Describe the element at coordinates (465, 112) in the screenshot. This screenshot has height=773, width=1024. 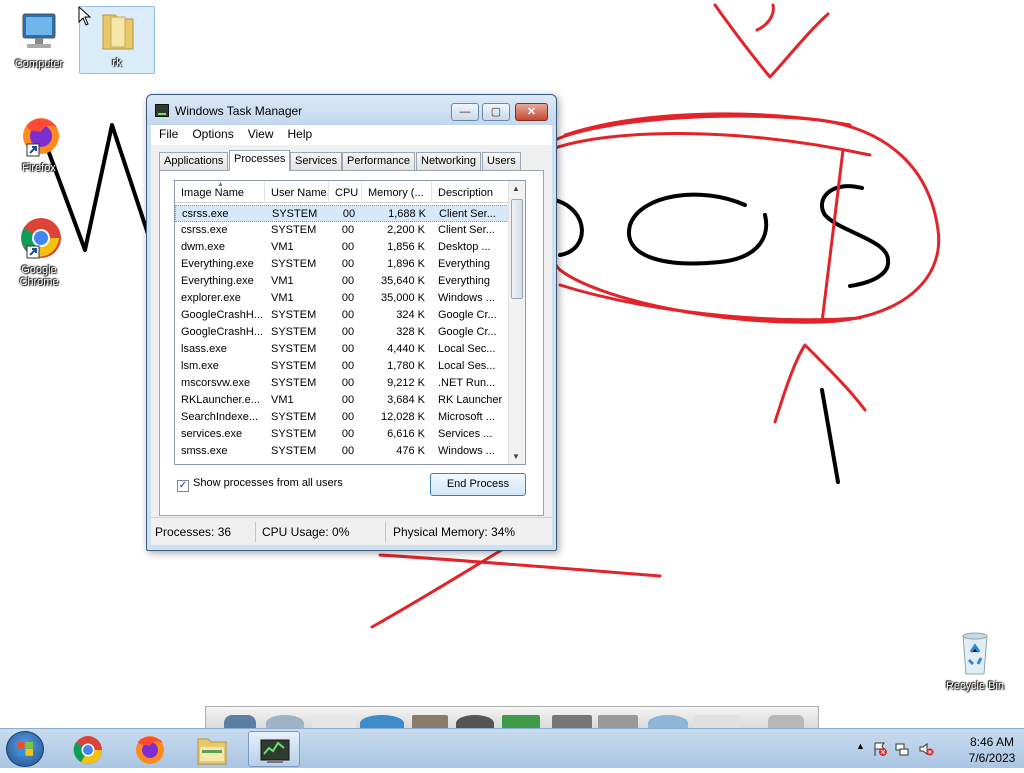
I see `minimize-button: —` at that location.